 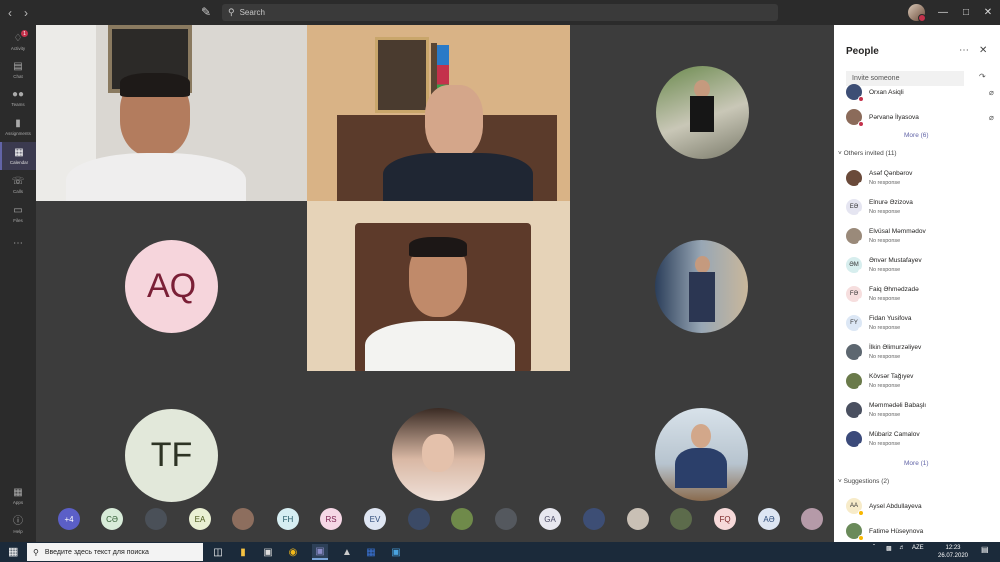 I want to click on rail-item-calls: ☏ Calls, so click(x=18, y=185).